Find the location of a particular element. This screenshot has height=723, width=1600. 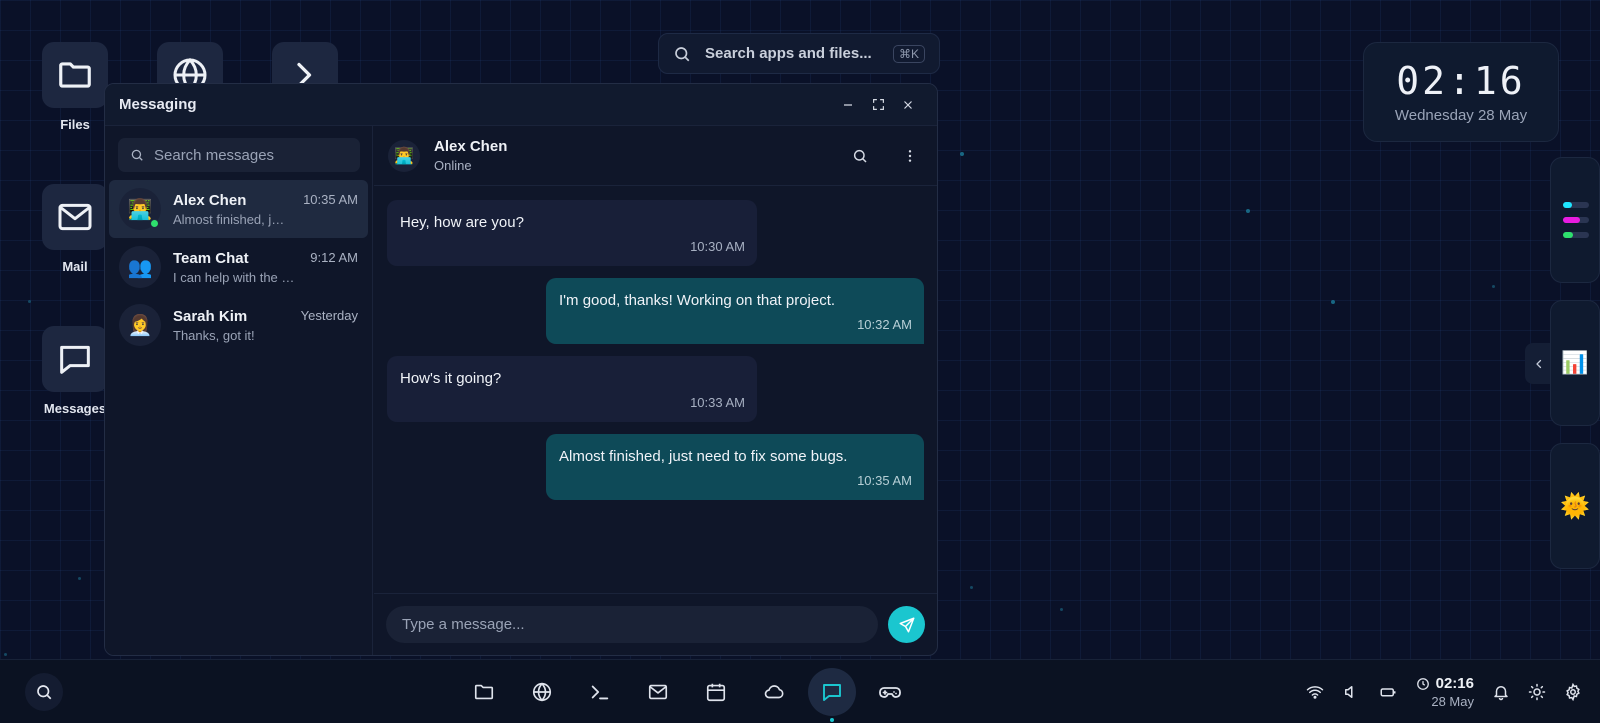

chart-icon: 📊 is located at coordinates (1575, 362).